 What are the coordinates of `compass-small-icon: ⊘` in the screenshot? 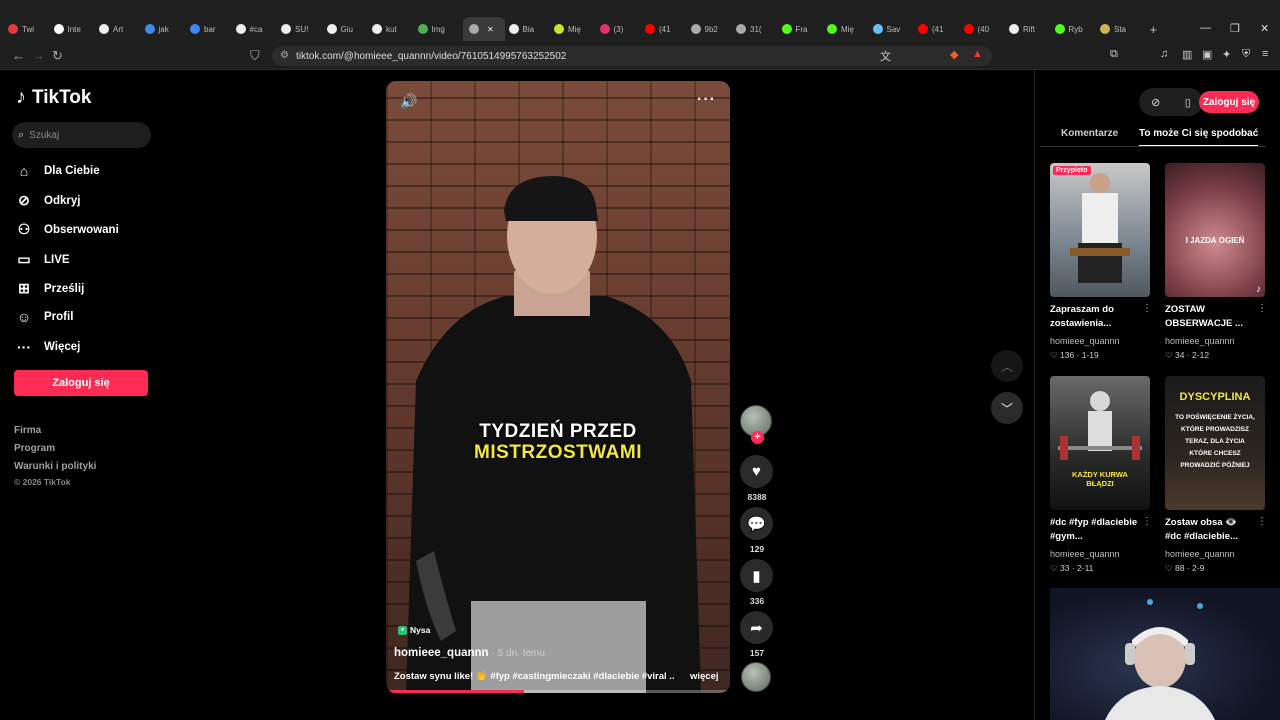 It's located at (1155, 102).